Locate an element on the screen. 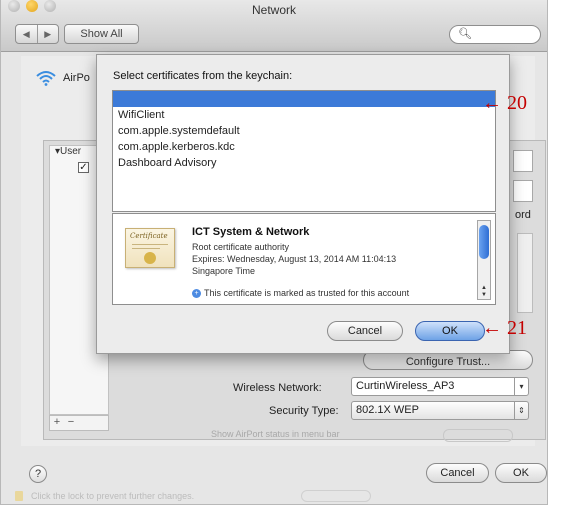  airport-header: AirPo is located at coordinates (62, 78).